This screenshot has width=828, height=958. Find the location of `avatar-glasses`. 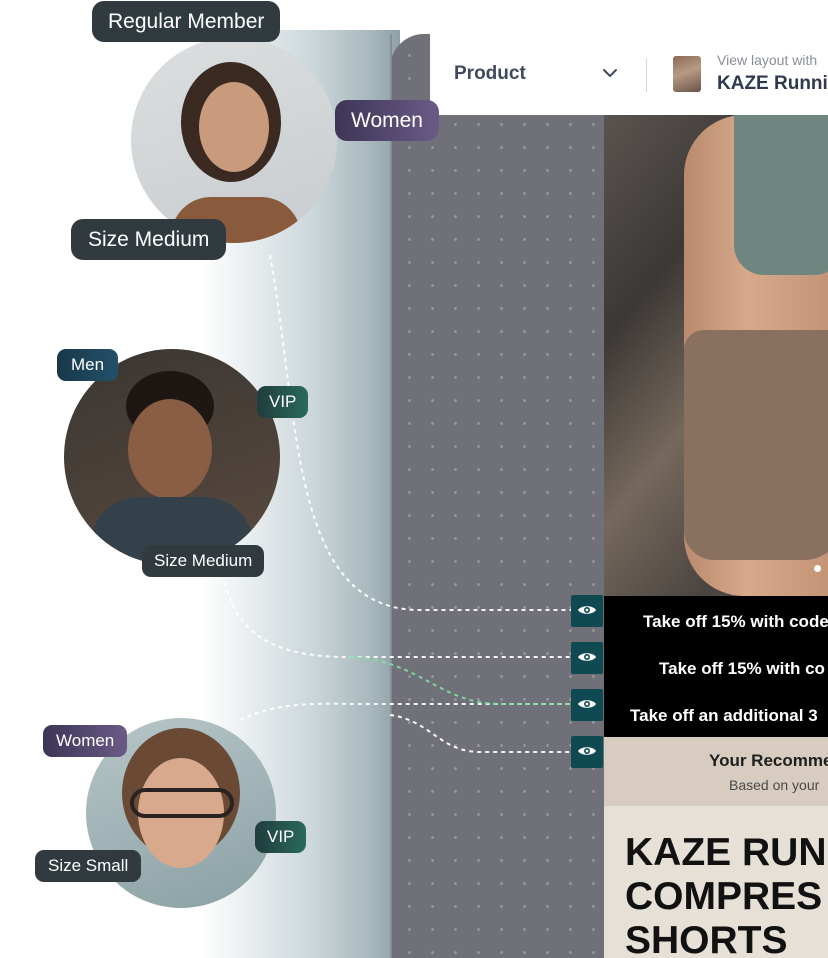

avatar-glasses is located at coordinates (182, 803).